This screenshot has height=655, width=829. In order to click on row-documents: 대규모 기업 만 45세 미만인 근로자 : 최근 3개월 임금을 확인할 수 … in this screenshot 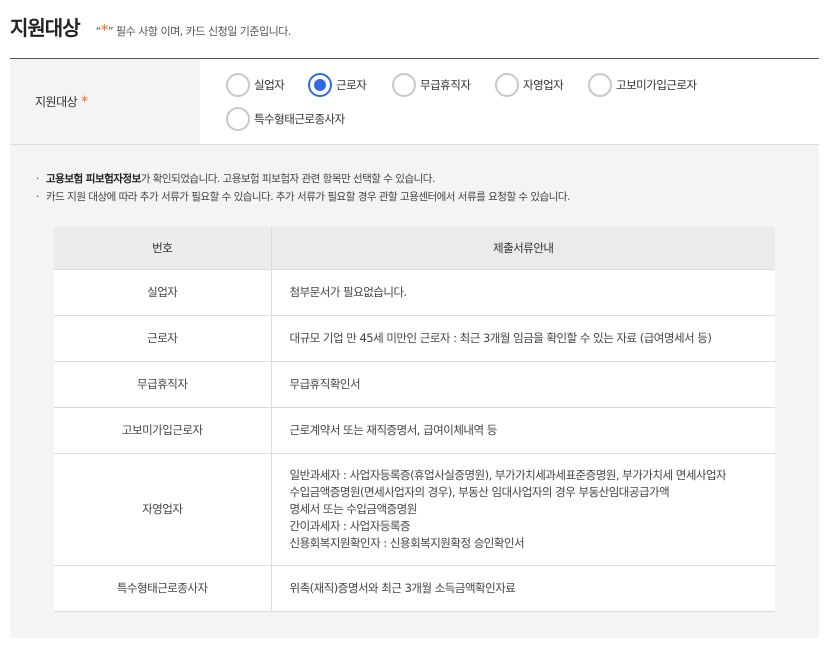, I will do `click(523, 338)`.